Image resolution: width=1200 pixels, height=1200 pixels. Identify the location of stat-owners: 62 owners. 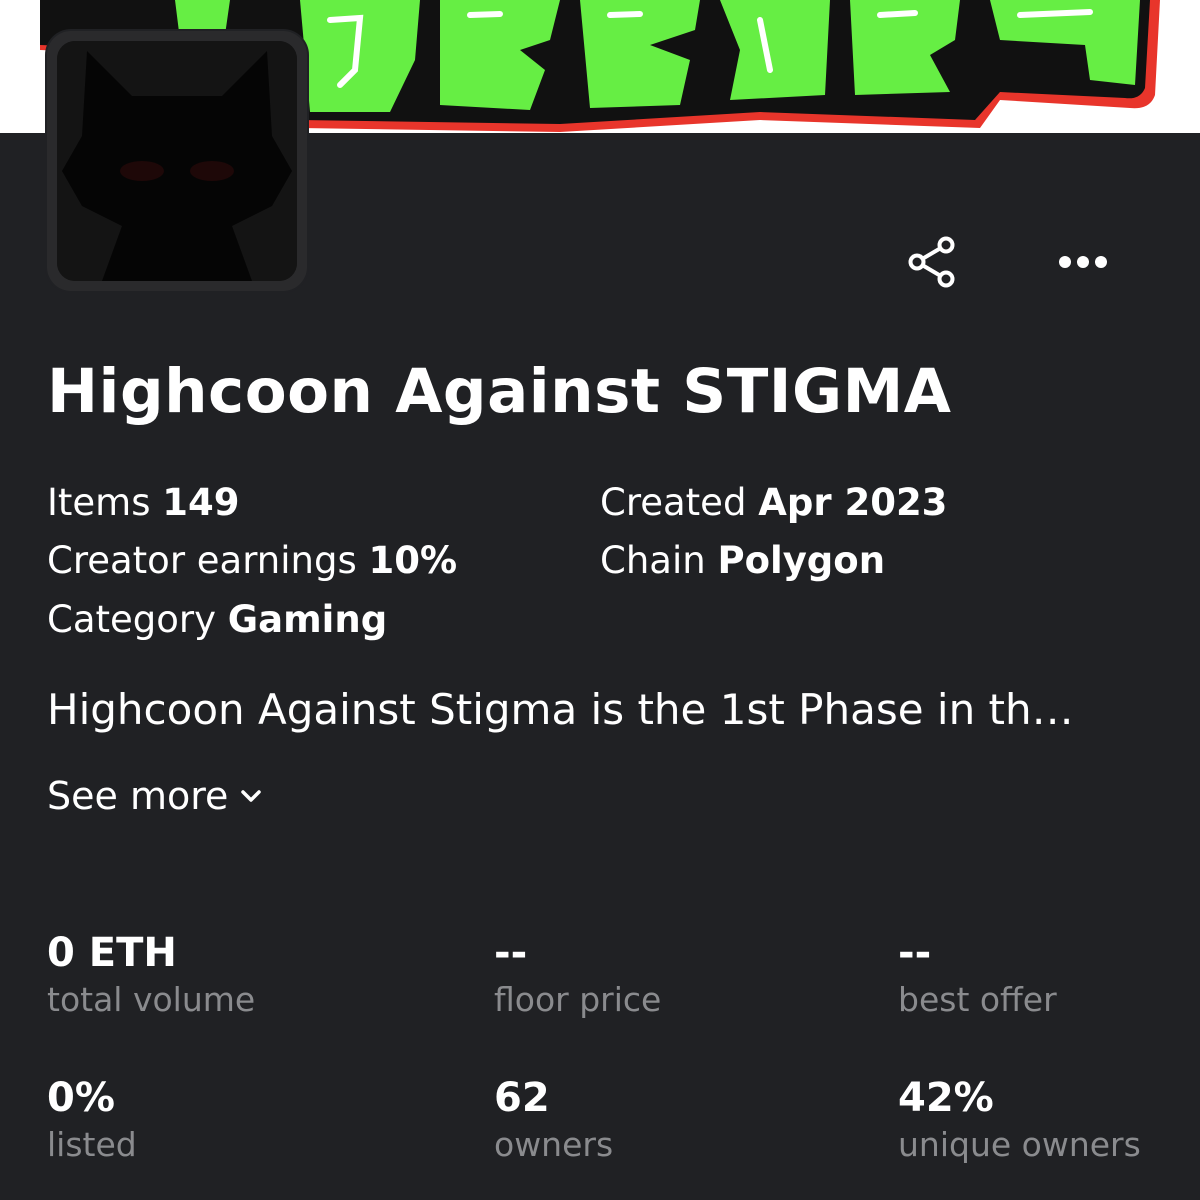
(553, 1120).